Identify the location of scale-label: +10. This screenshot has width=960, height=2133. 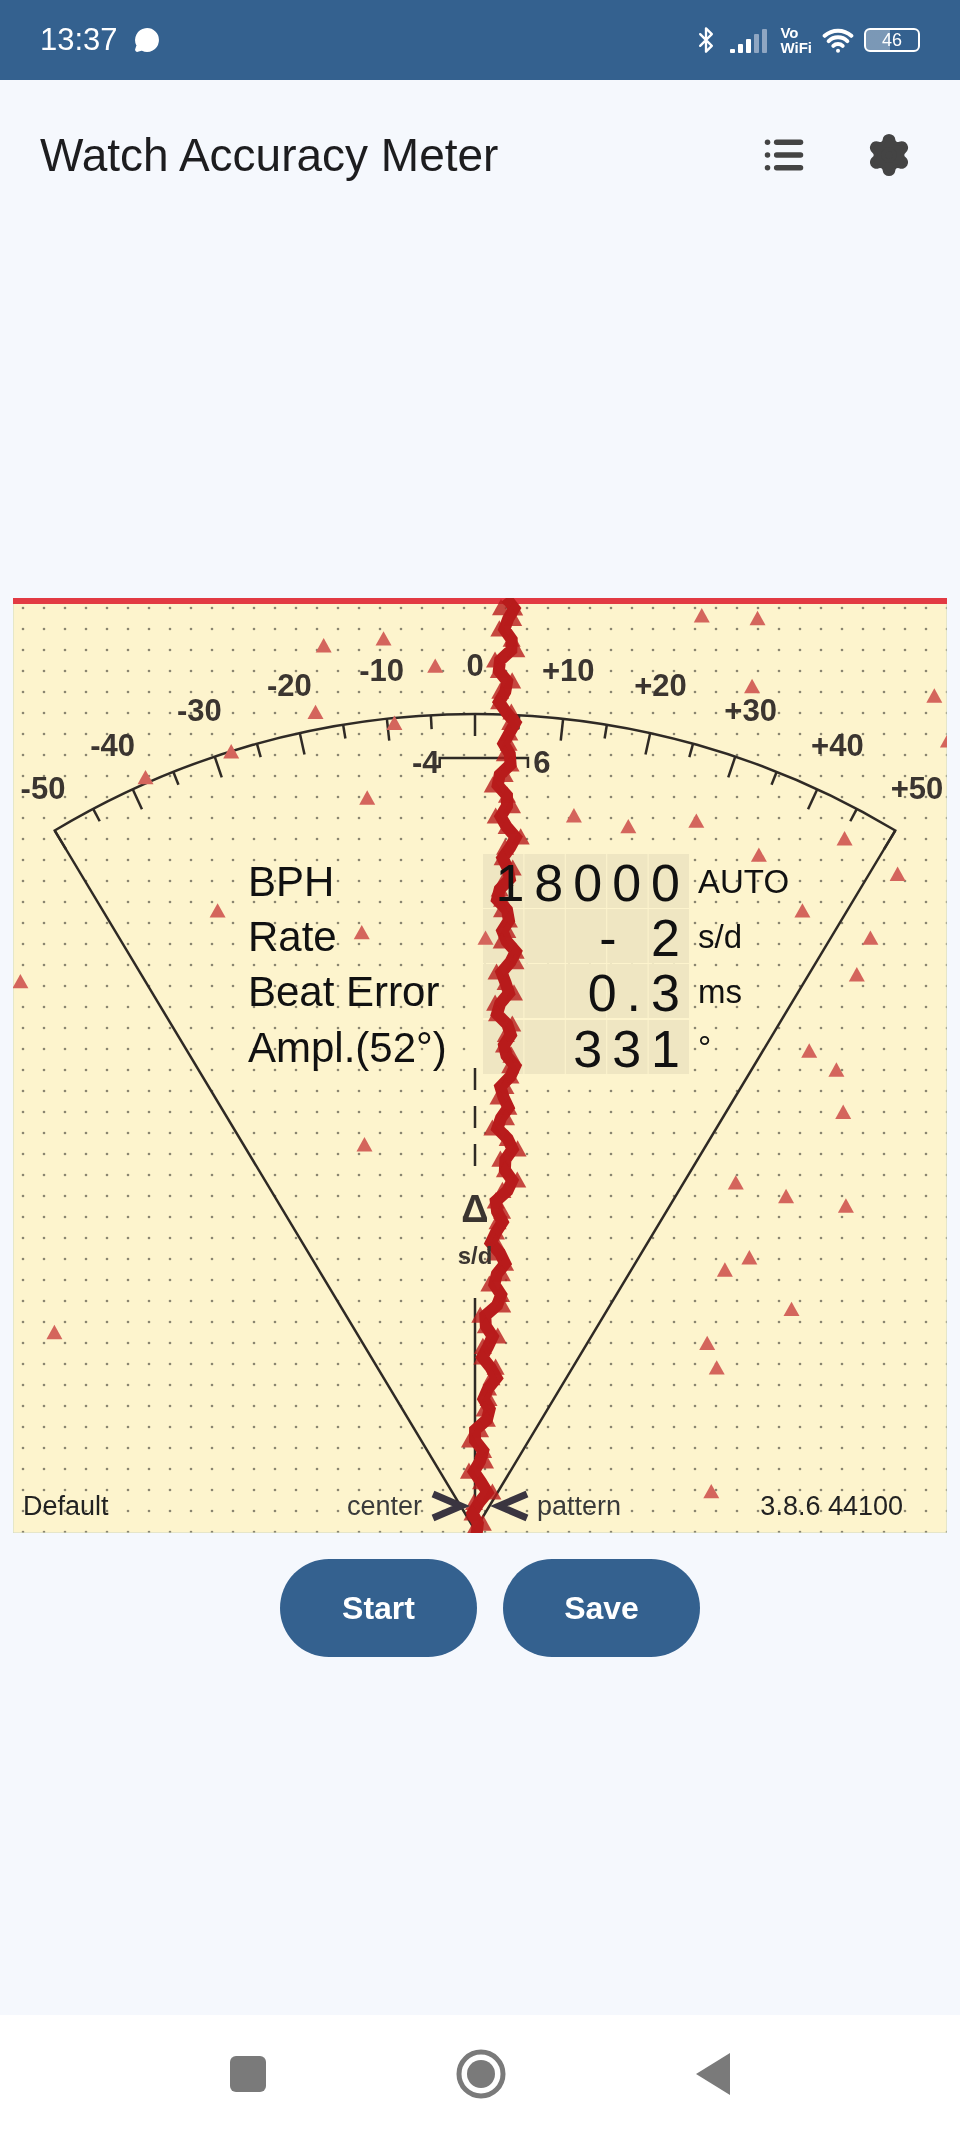
(568, 671).